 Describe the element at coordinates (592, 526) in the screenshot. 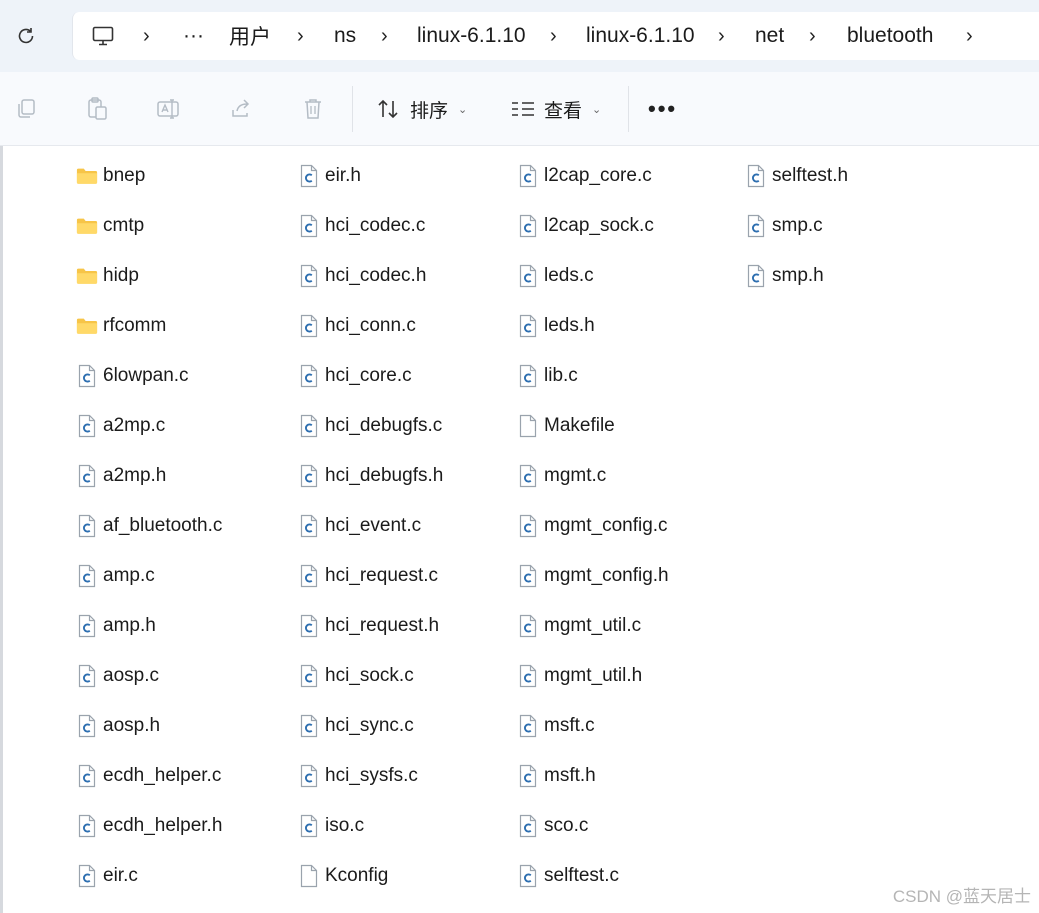

I see `file-item: mgmt_config.c` at that location.